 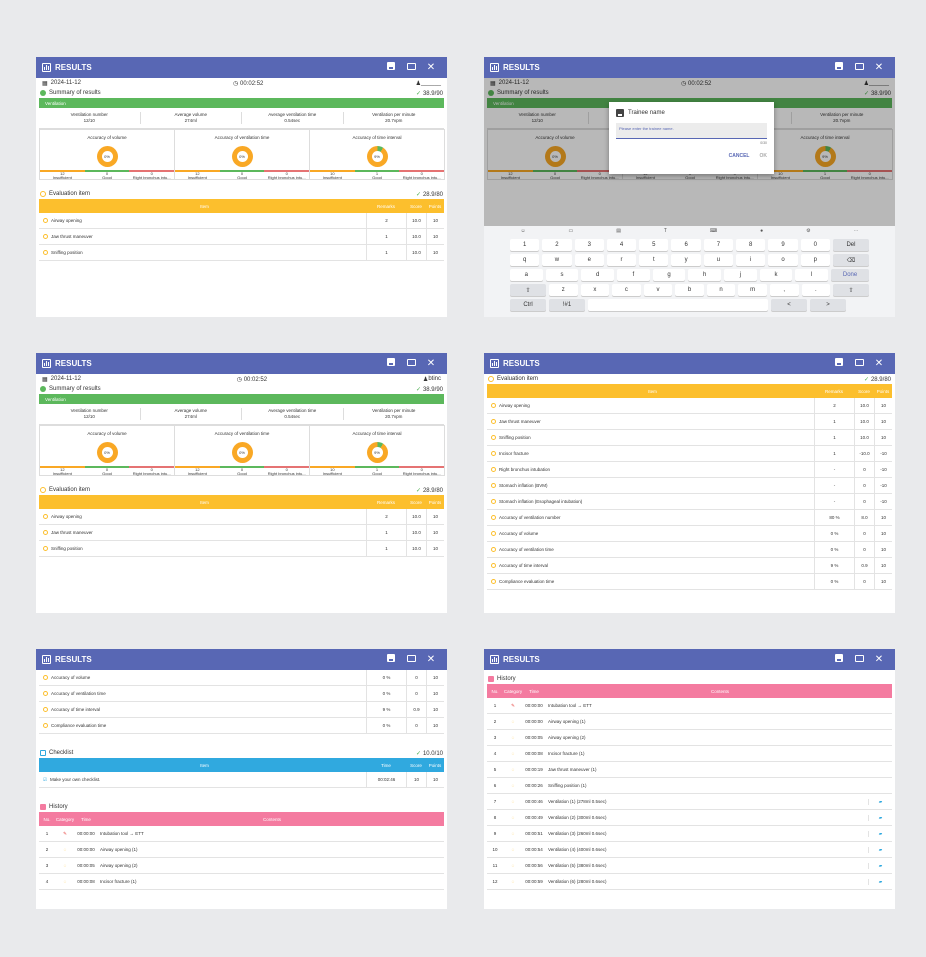 I want to click on key: o, so click(x=783, y=260).